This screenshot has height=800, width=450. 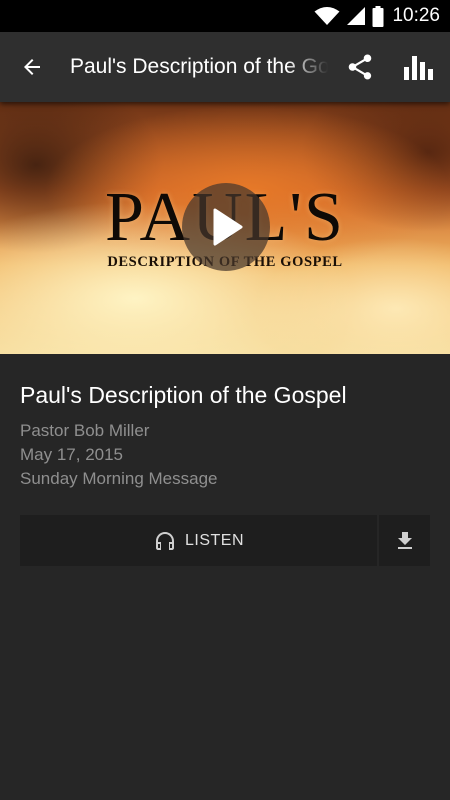 I want to click on signal-icon, so click(x=356, y=16).